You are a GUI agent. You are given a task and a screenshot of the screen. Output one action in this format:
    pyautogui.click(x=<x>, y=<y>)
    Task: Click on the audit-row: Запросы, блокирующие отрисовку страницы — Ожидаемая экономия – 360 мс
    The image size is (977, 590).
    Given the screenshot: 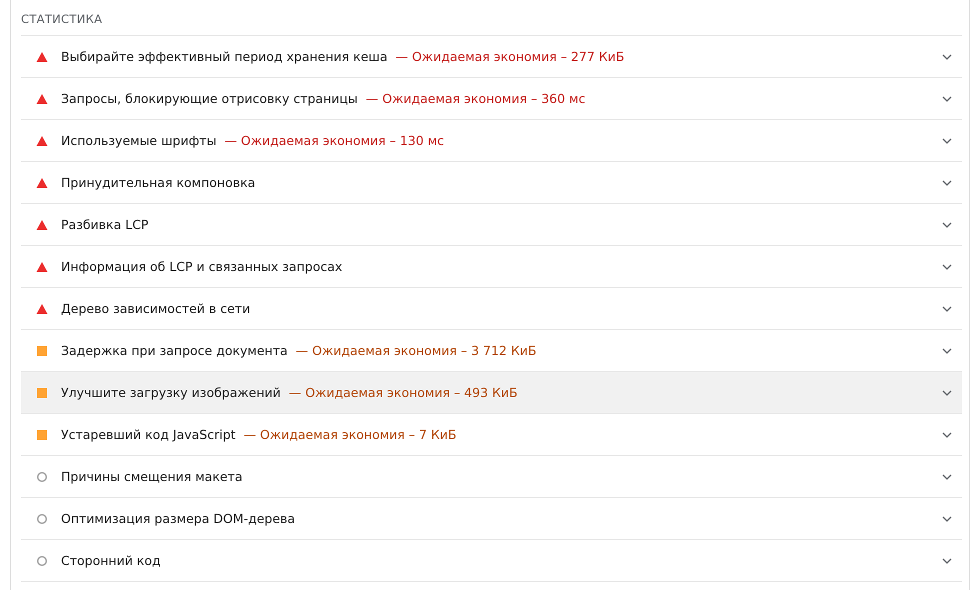 What is the action you would take?
    pyautogui.click(x=491, y=99)
    